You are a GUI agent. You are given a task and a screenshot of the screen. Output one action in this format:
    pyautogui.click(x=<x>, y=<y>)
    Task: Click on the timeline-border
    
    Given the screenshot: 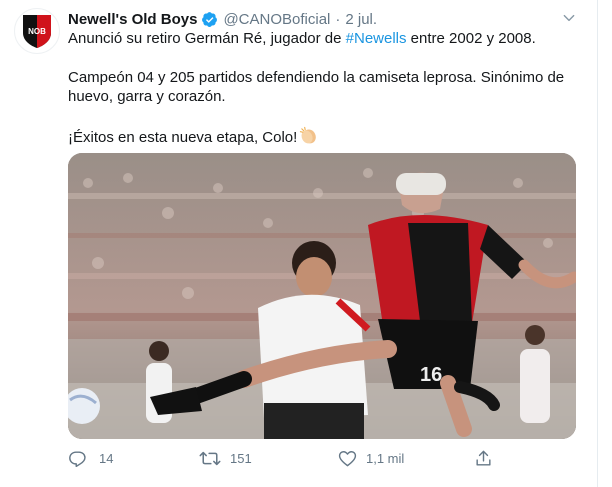 What is the action you would take?
    pyautogui.click(x=604, y=243)
    